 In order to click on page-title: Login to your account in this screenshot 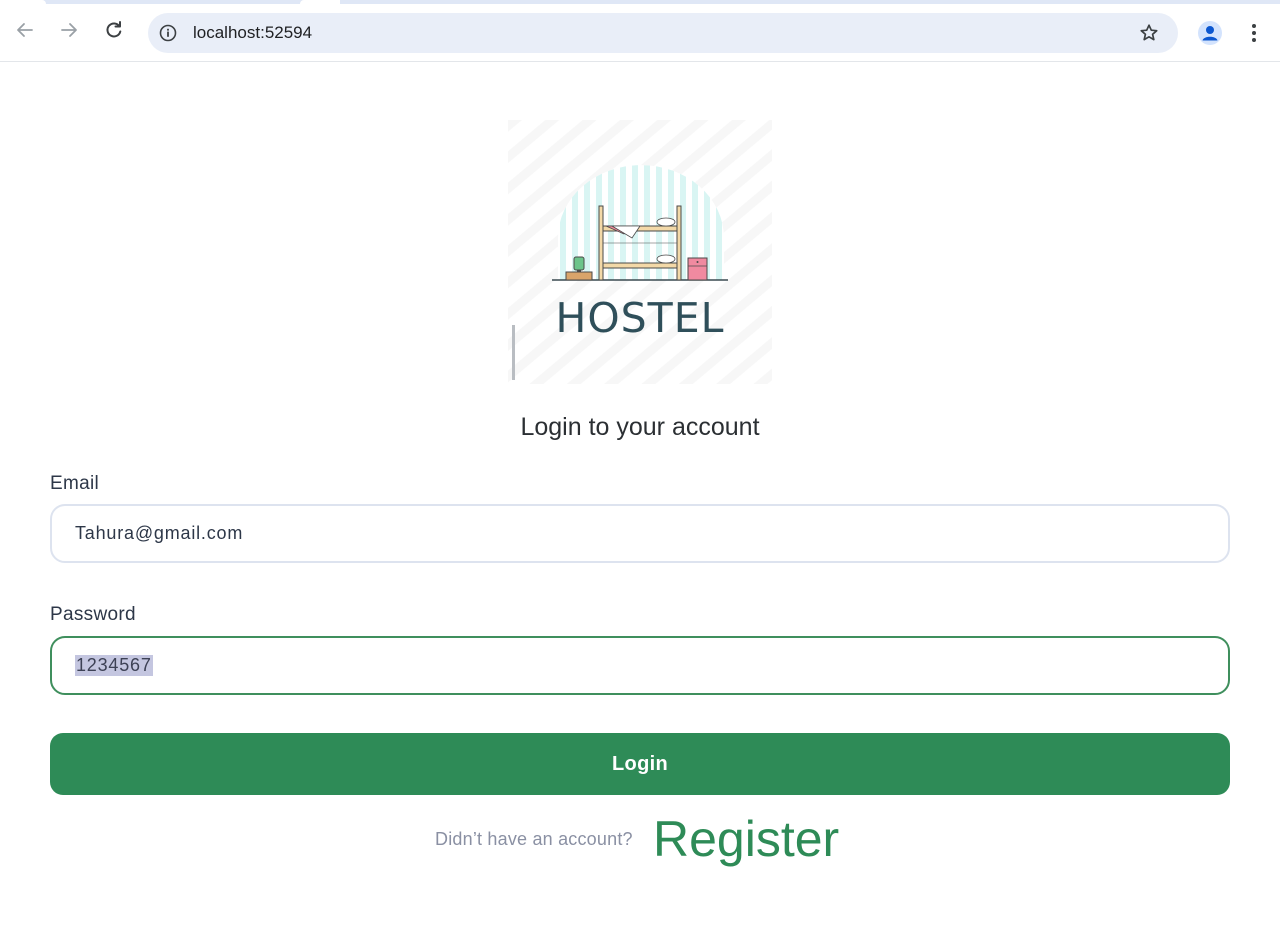, I will do `click(640, 427)`.